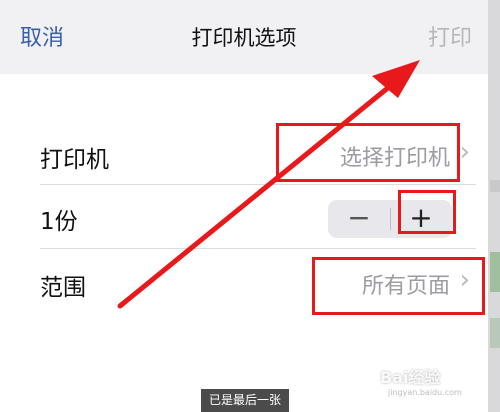  Describe the element at coordinates (410, 377) in the screenshot. I see `watermark-logo: Bai经验` at that location.